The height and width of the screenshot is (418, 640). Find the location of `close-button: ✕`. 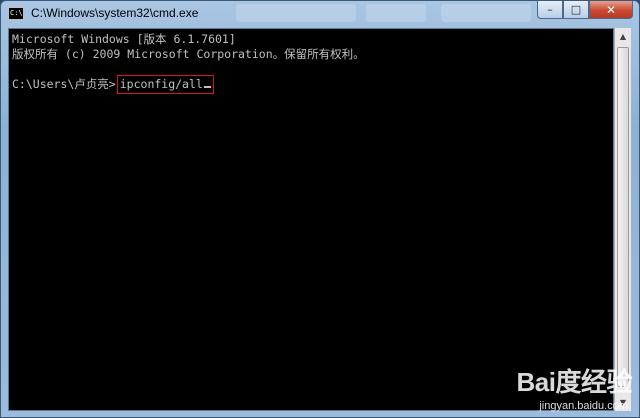

close-button: ✕ is located at coordinates (611, 10).